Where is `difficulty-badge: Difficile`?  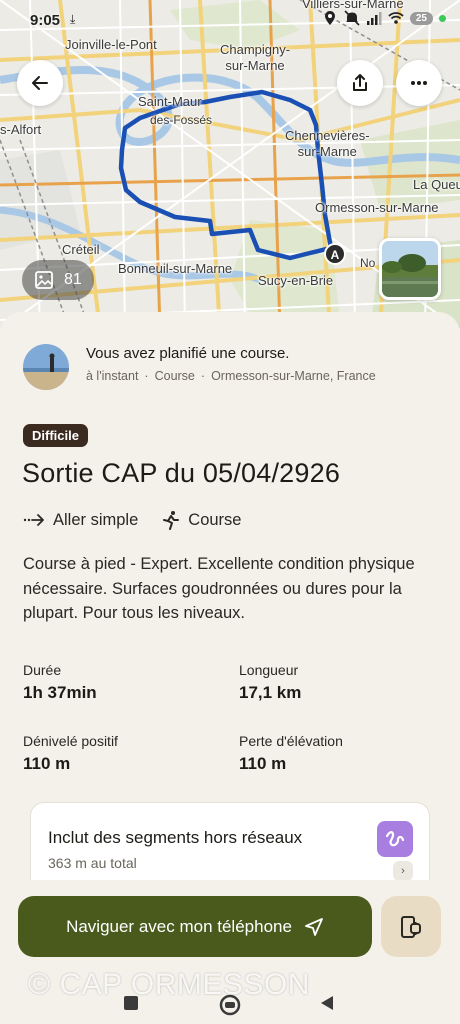
difficulty-badge: Difficile is located at coordinates (55, 435).